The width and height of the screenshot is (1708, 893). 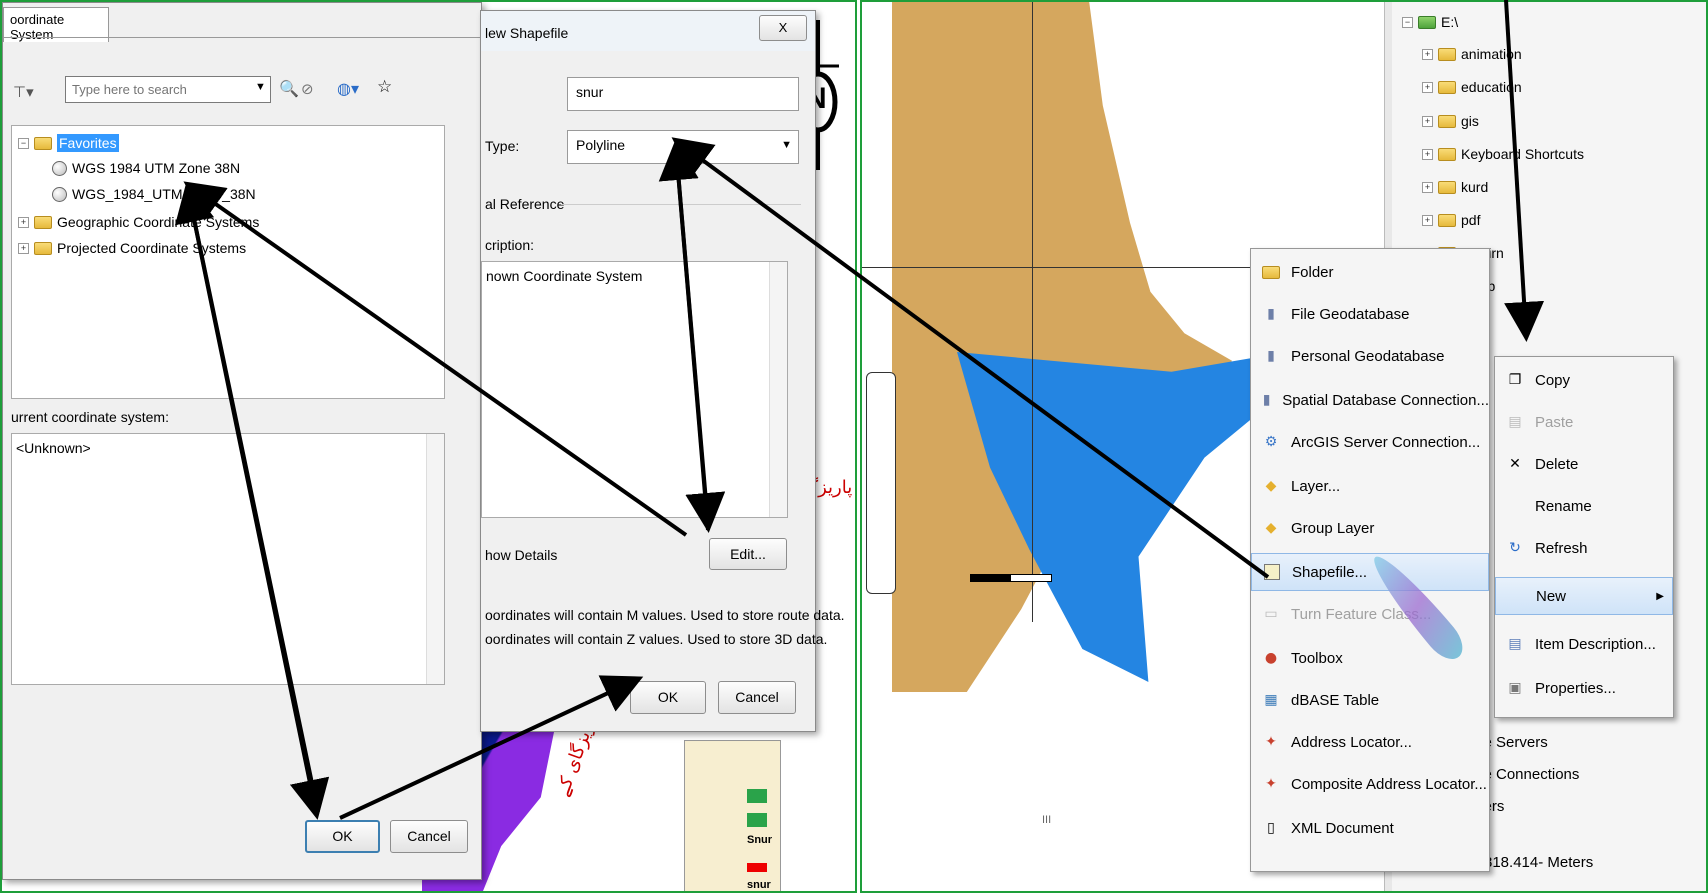 What do you see at coordinates (1046, 820) in the screenshot?
I see `map-scroll-marker: III` at bounding box center [1046, 820].